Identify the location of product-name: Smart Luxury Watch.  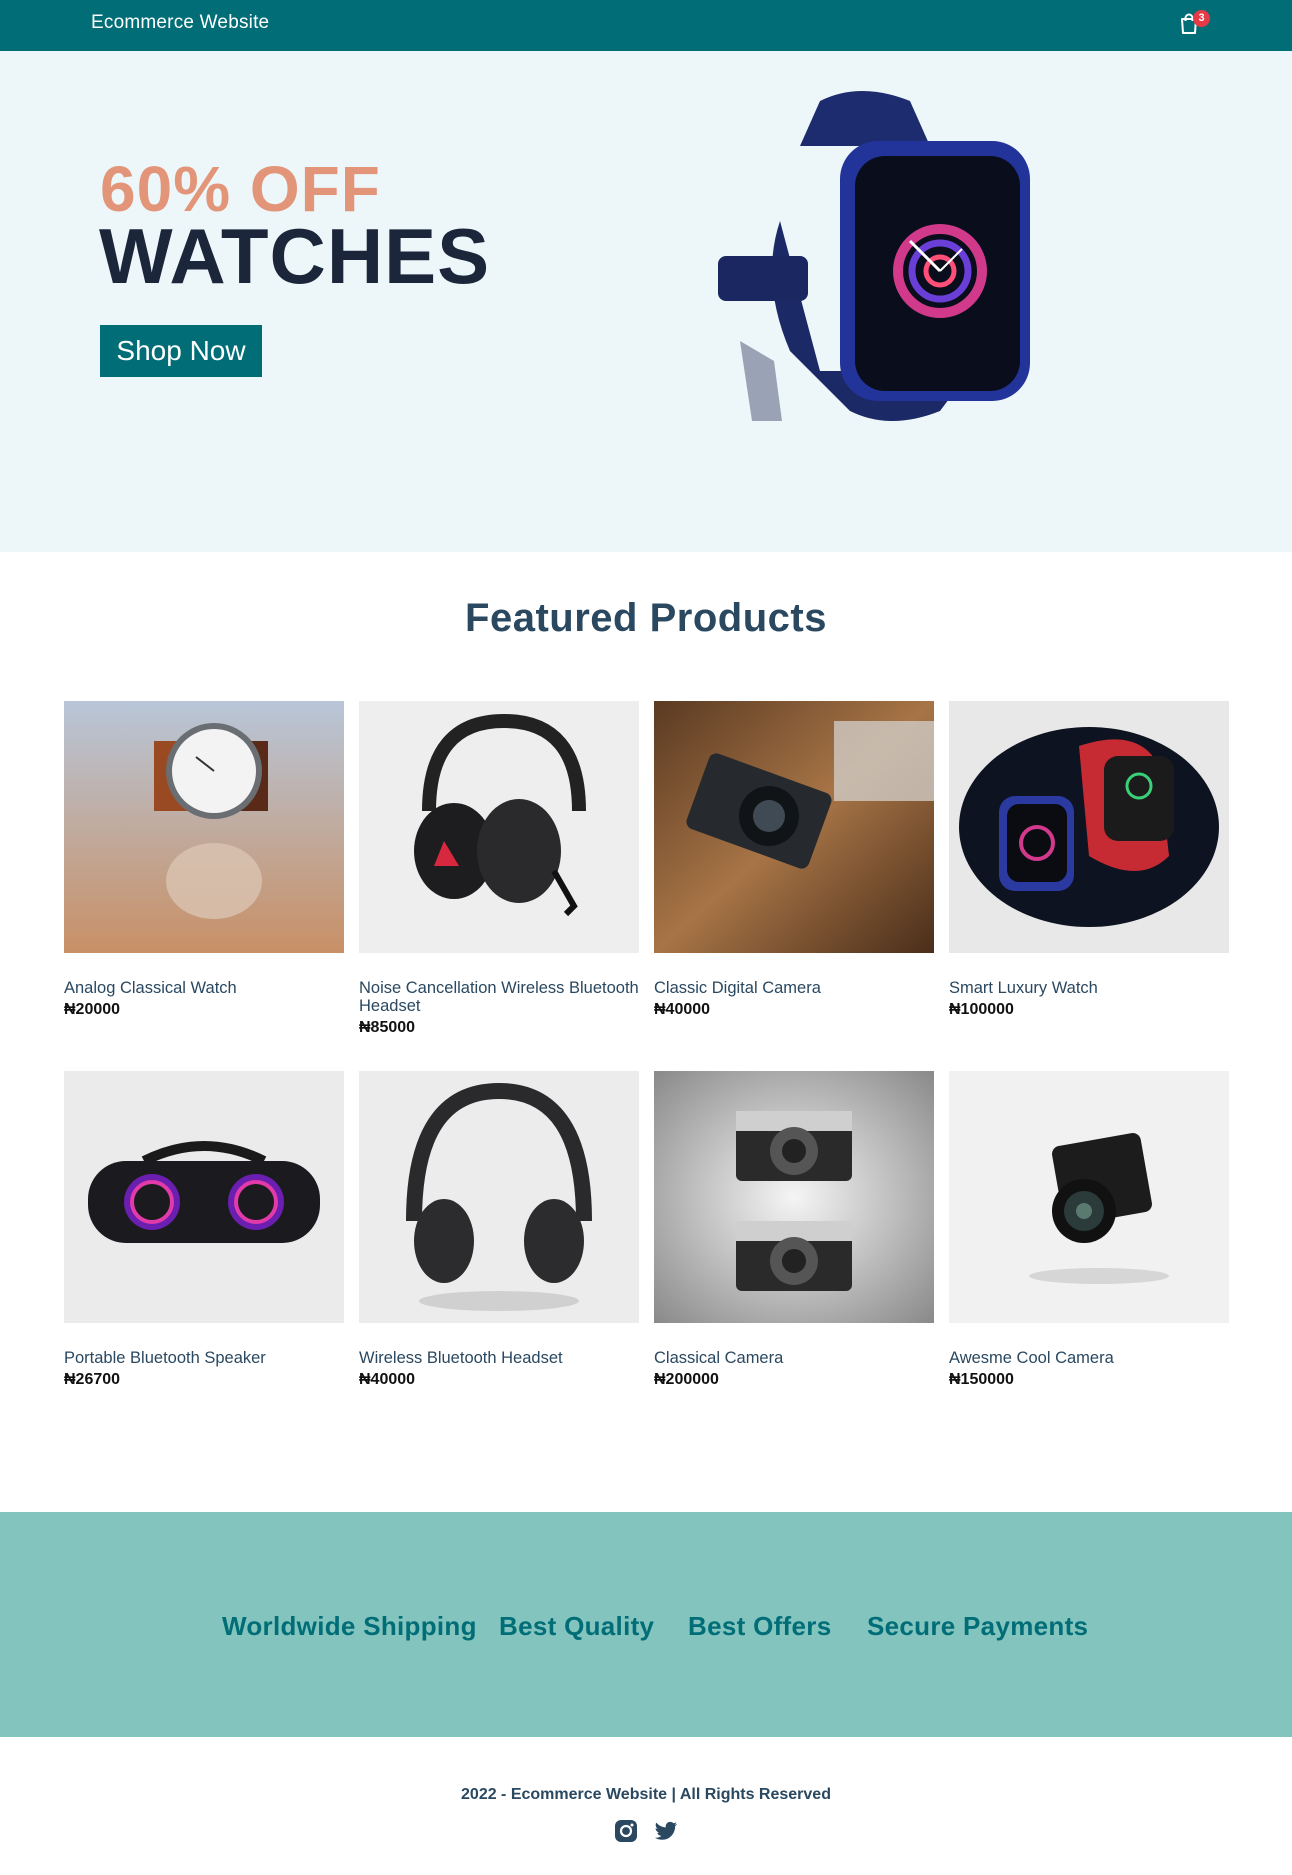
(1089, 988).